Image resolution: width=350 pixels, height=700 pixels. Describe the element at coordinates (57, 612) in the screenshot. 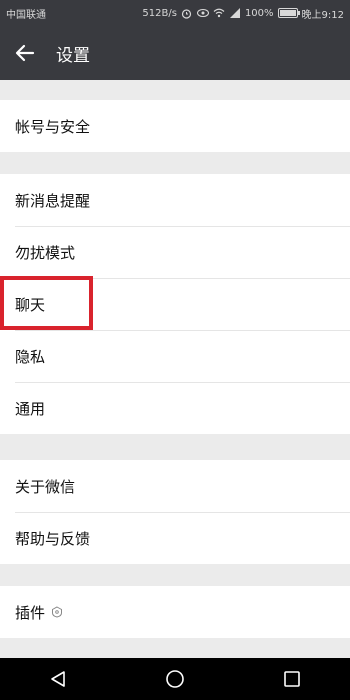

I see `plugin-icon` at that location.